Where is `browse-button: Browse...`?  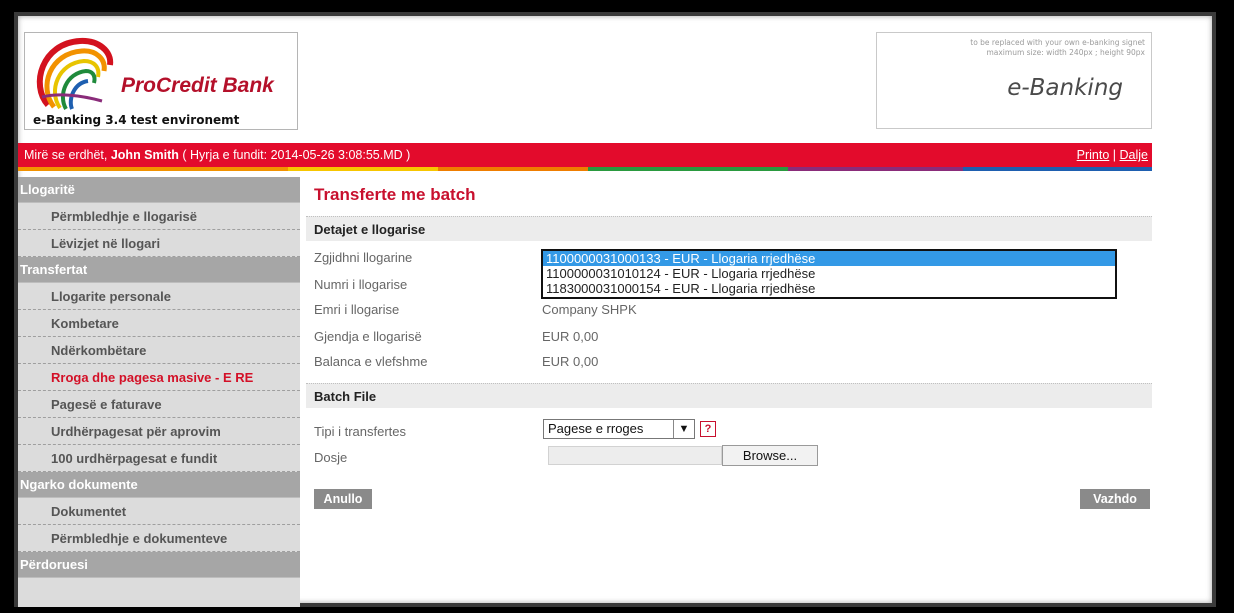 browse-button: Browse... is located at coordinates (770, 455).